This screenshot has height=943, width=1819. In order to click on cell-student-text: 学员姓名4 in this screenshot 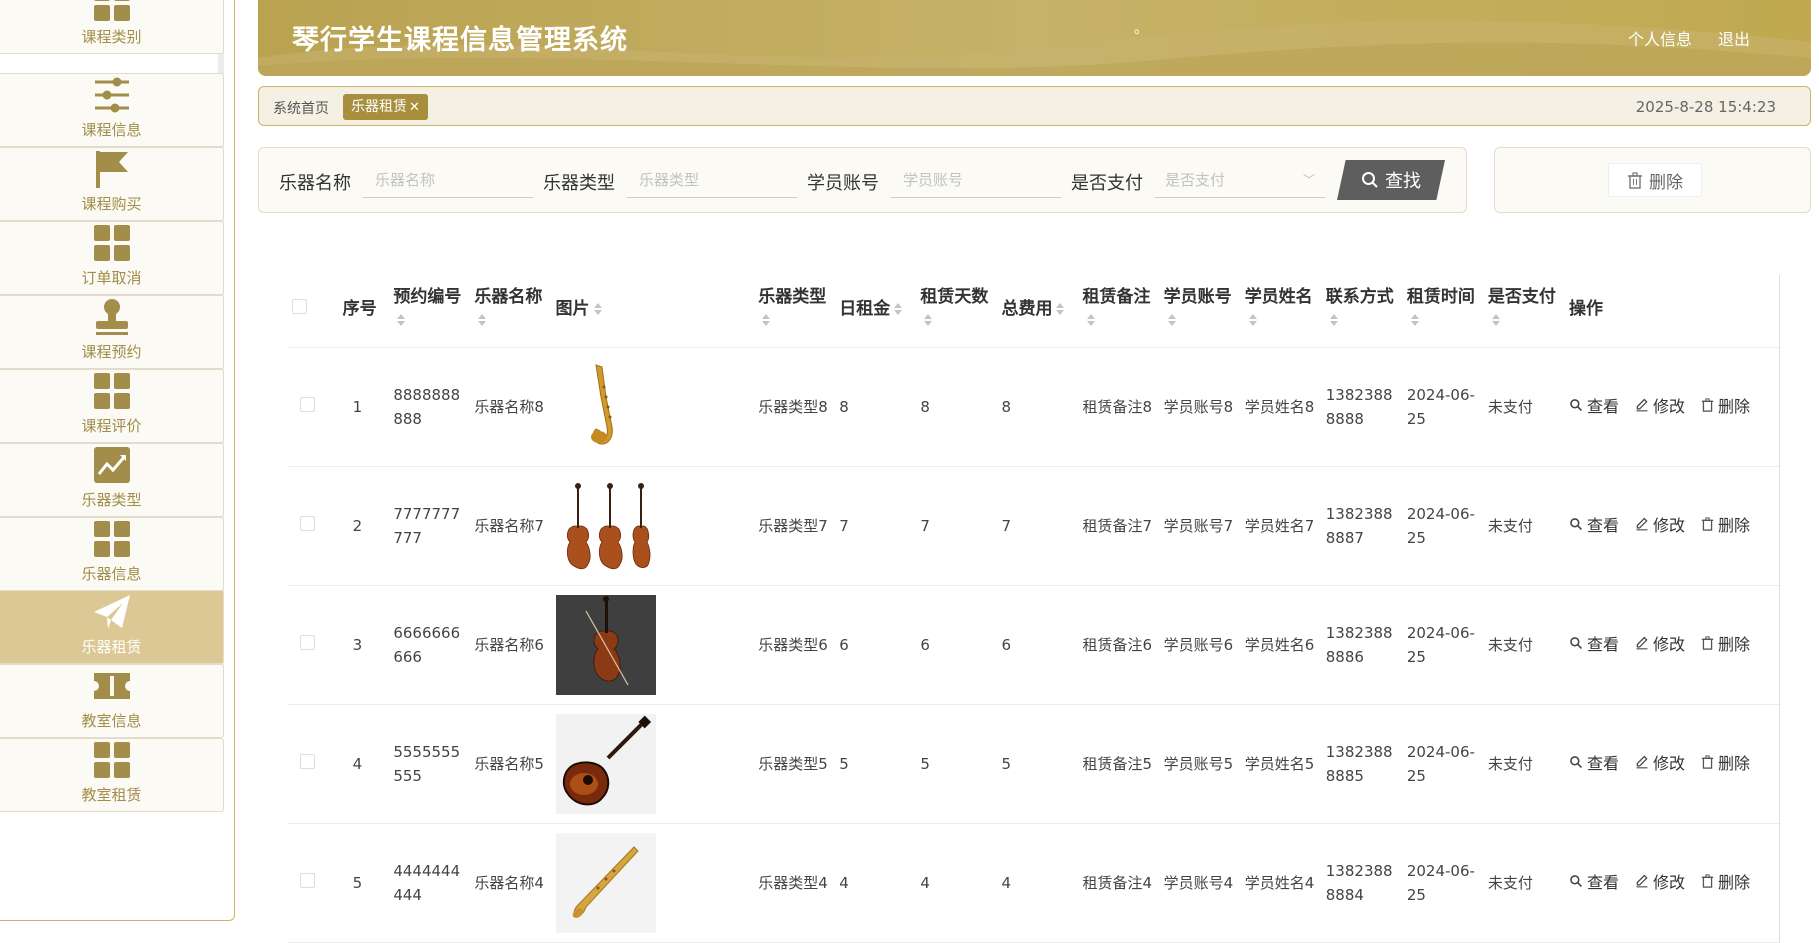, I will do `click(1279, 883)`.